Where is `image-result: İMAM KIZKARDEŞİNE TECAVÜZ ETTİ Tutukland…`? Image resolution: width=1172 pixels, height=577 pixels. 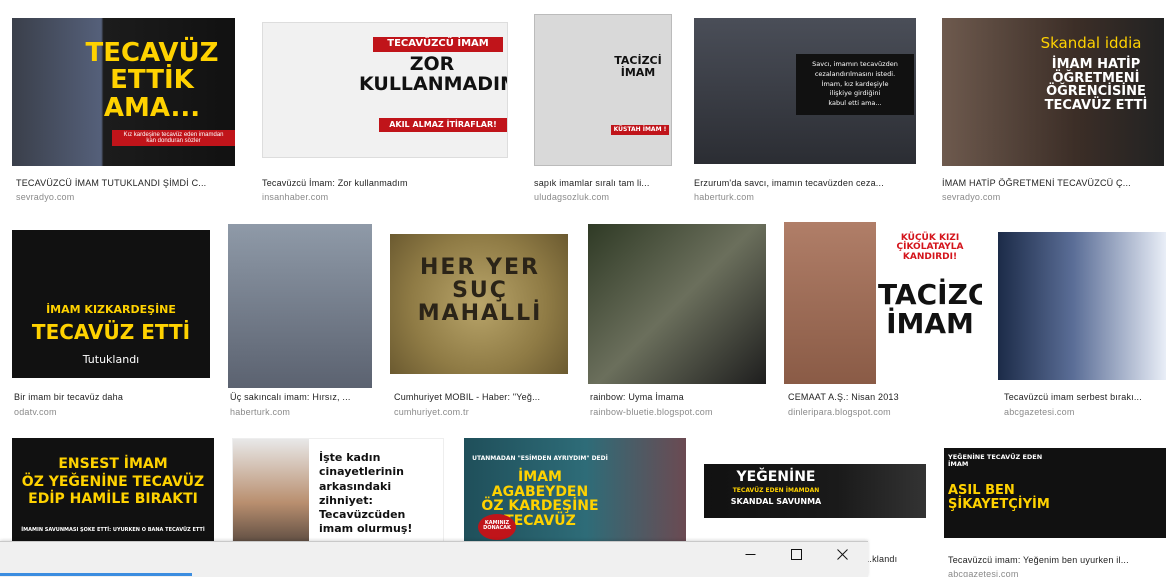 image-result: İMAM KIZKARDEŞİNE TECAVÜZ ETTİ Tutukland… is located at coordinates (112, 320).